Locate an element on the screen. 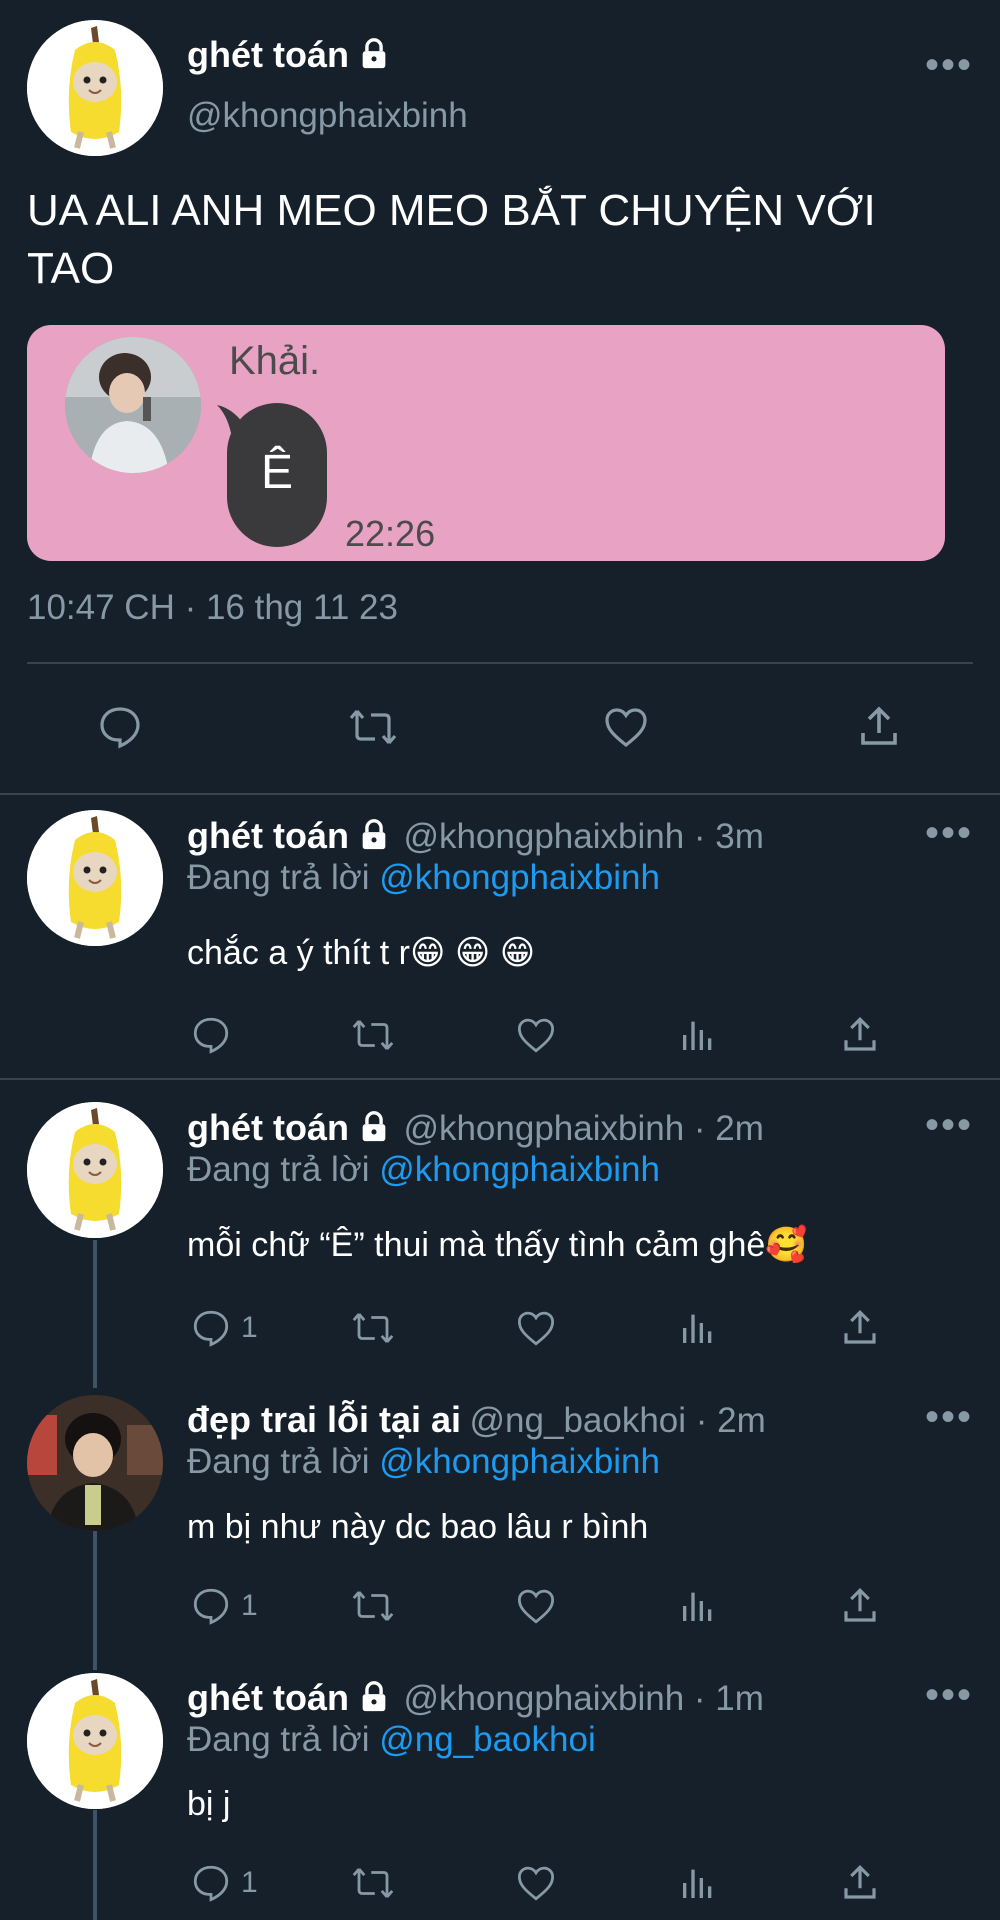  chat-avatar is located at coordinates (133, 405).